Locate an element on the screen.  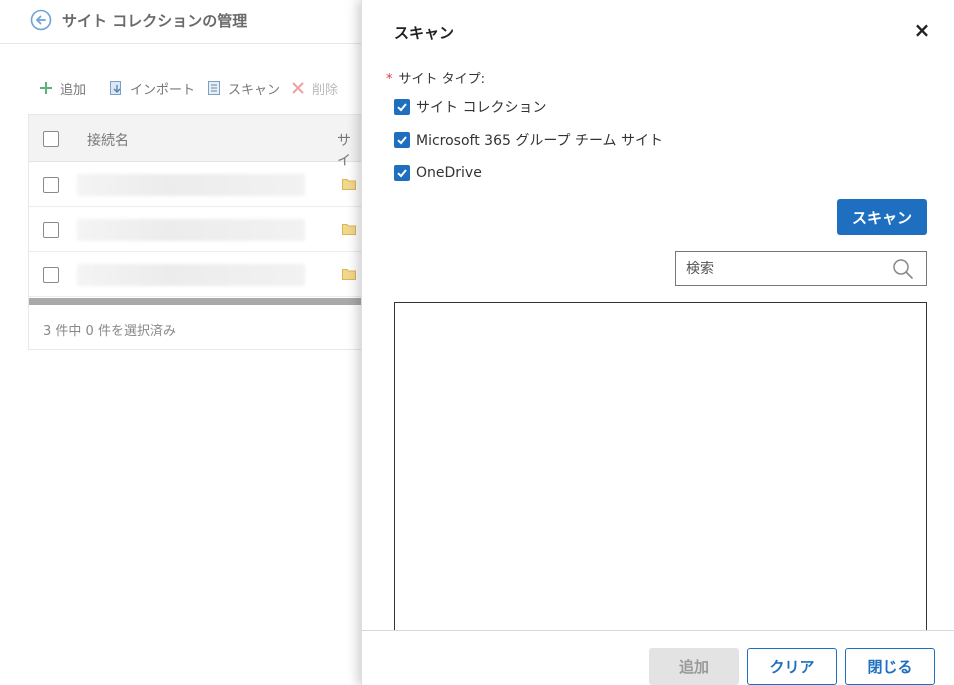
scan-button: スキャン is located at coordinates (882, 217).